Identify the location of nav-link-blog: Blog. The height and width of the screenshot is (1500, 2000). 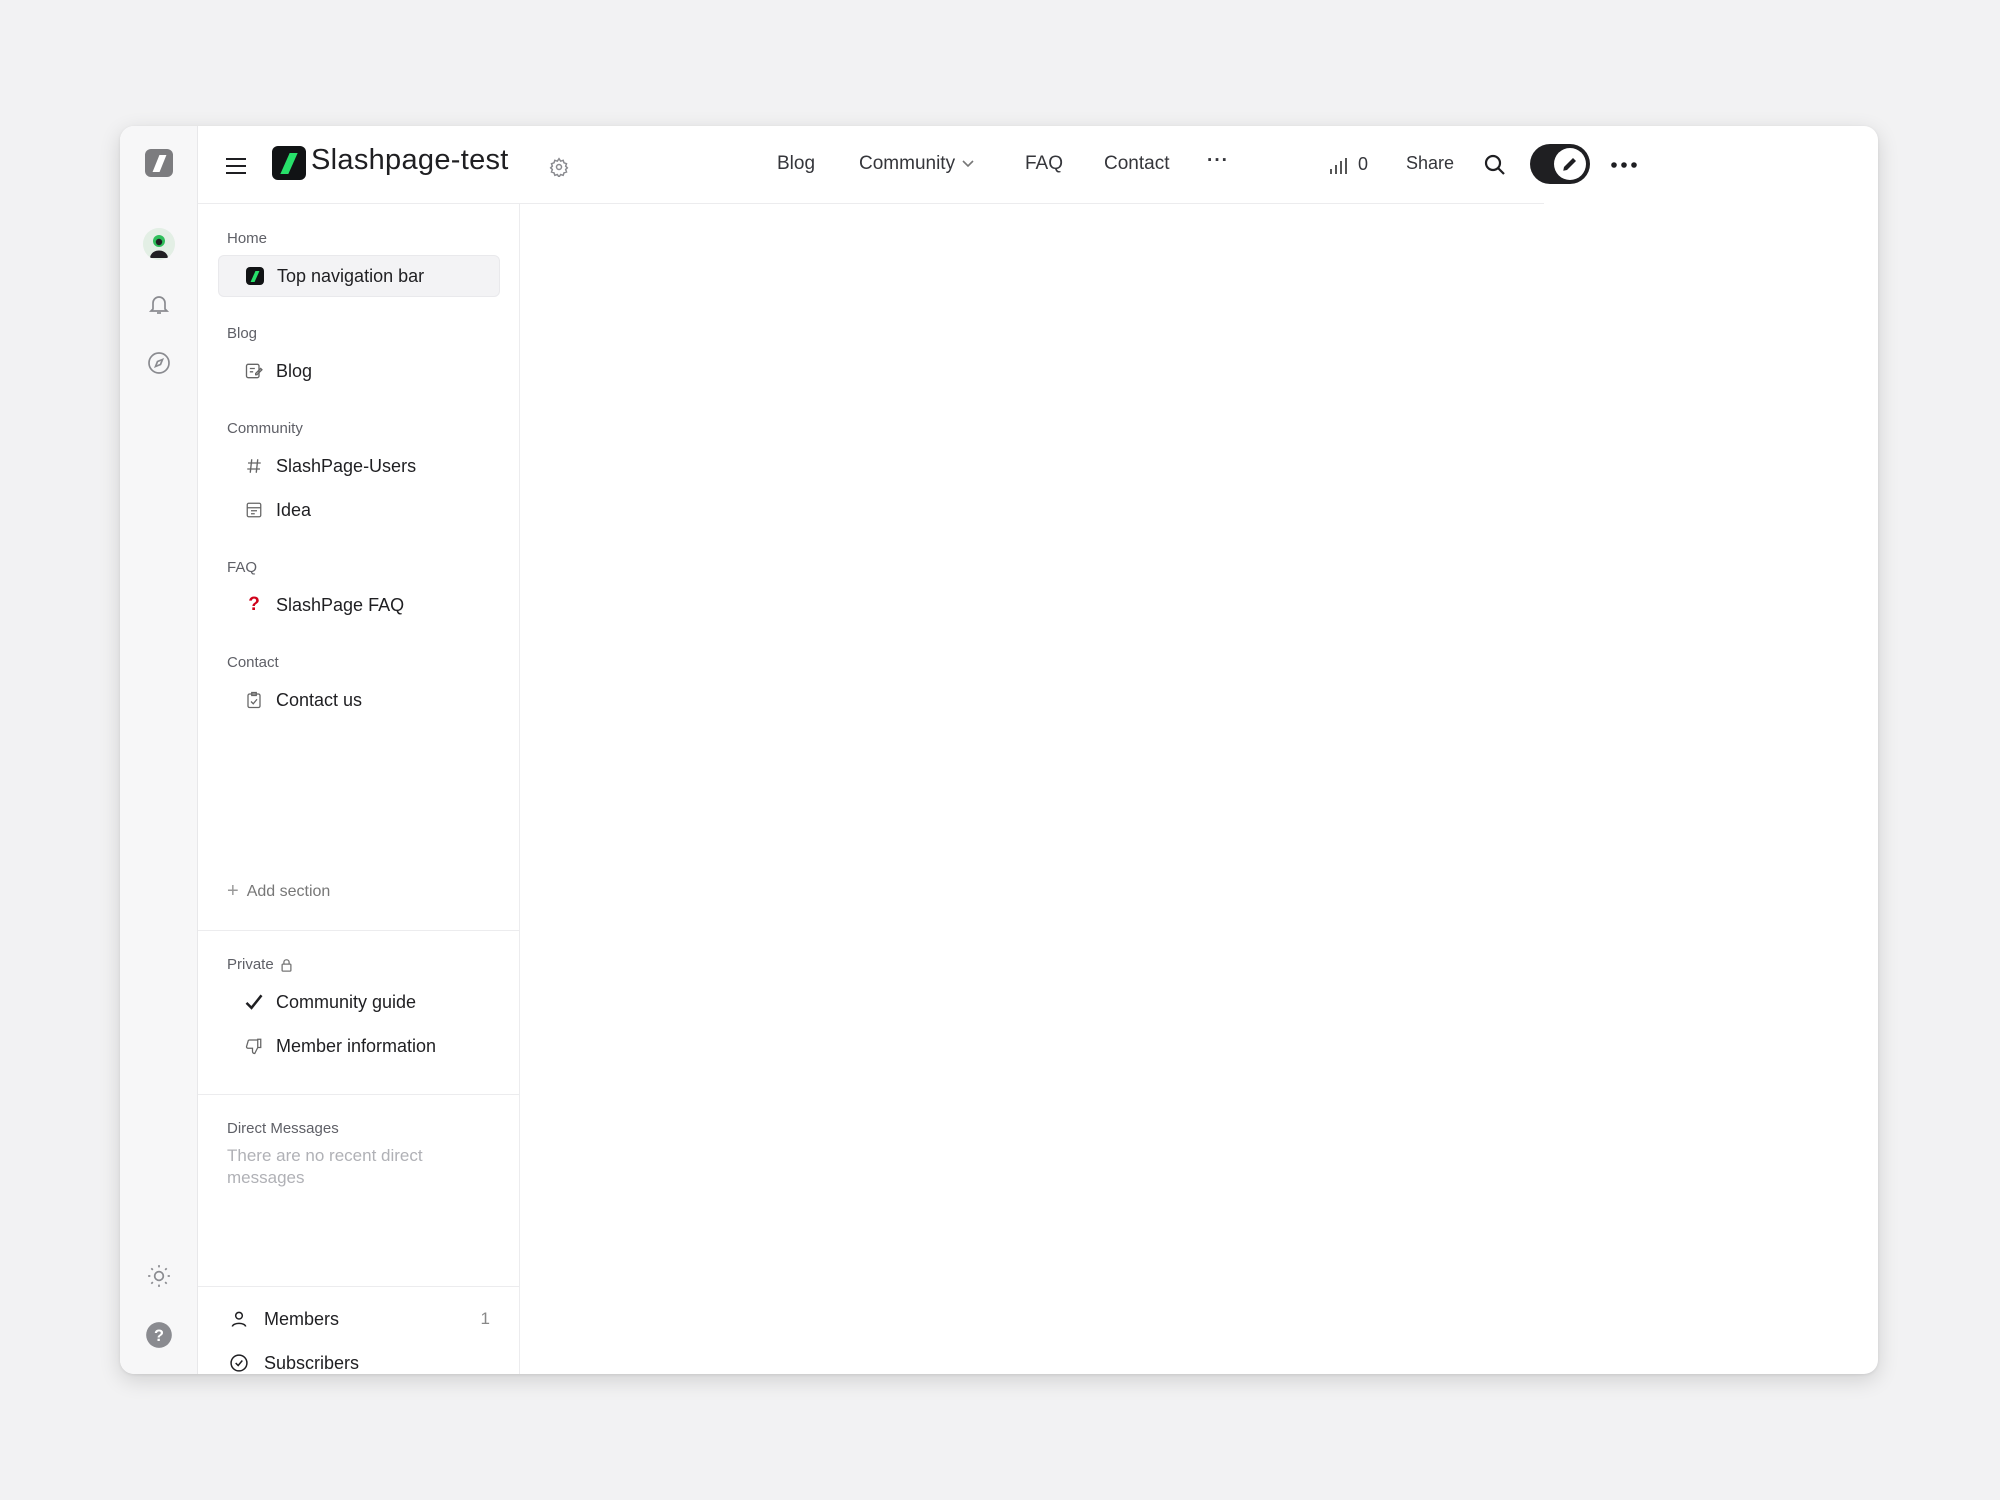
(796, 164).